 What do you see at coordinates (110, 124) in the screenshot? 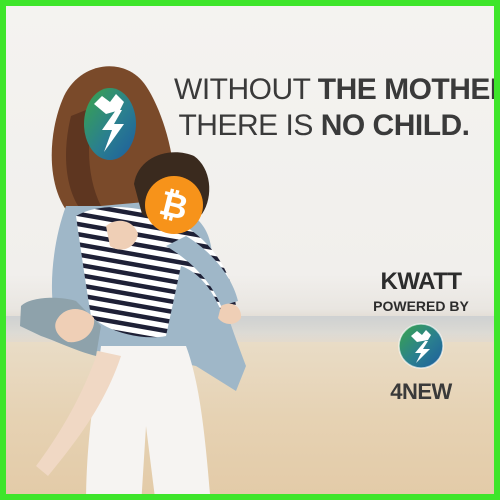
I see `4new-lightning-fist-icon` at bounding box center [110, 124].